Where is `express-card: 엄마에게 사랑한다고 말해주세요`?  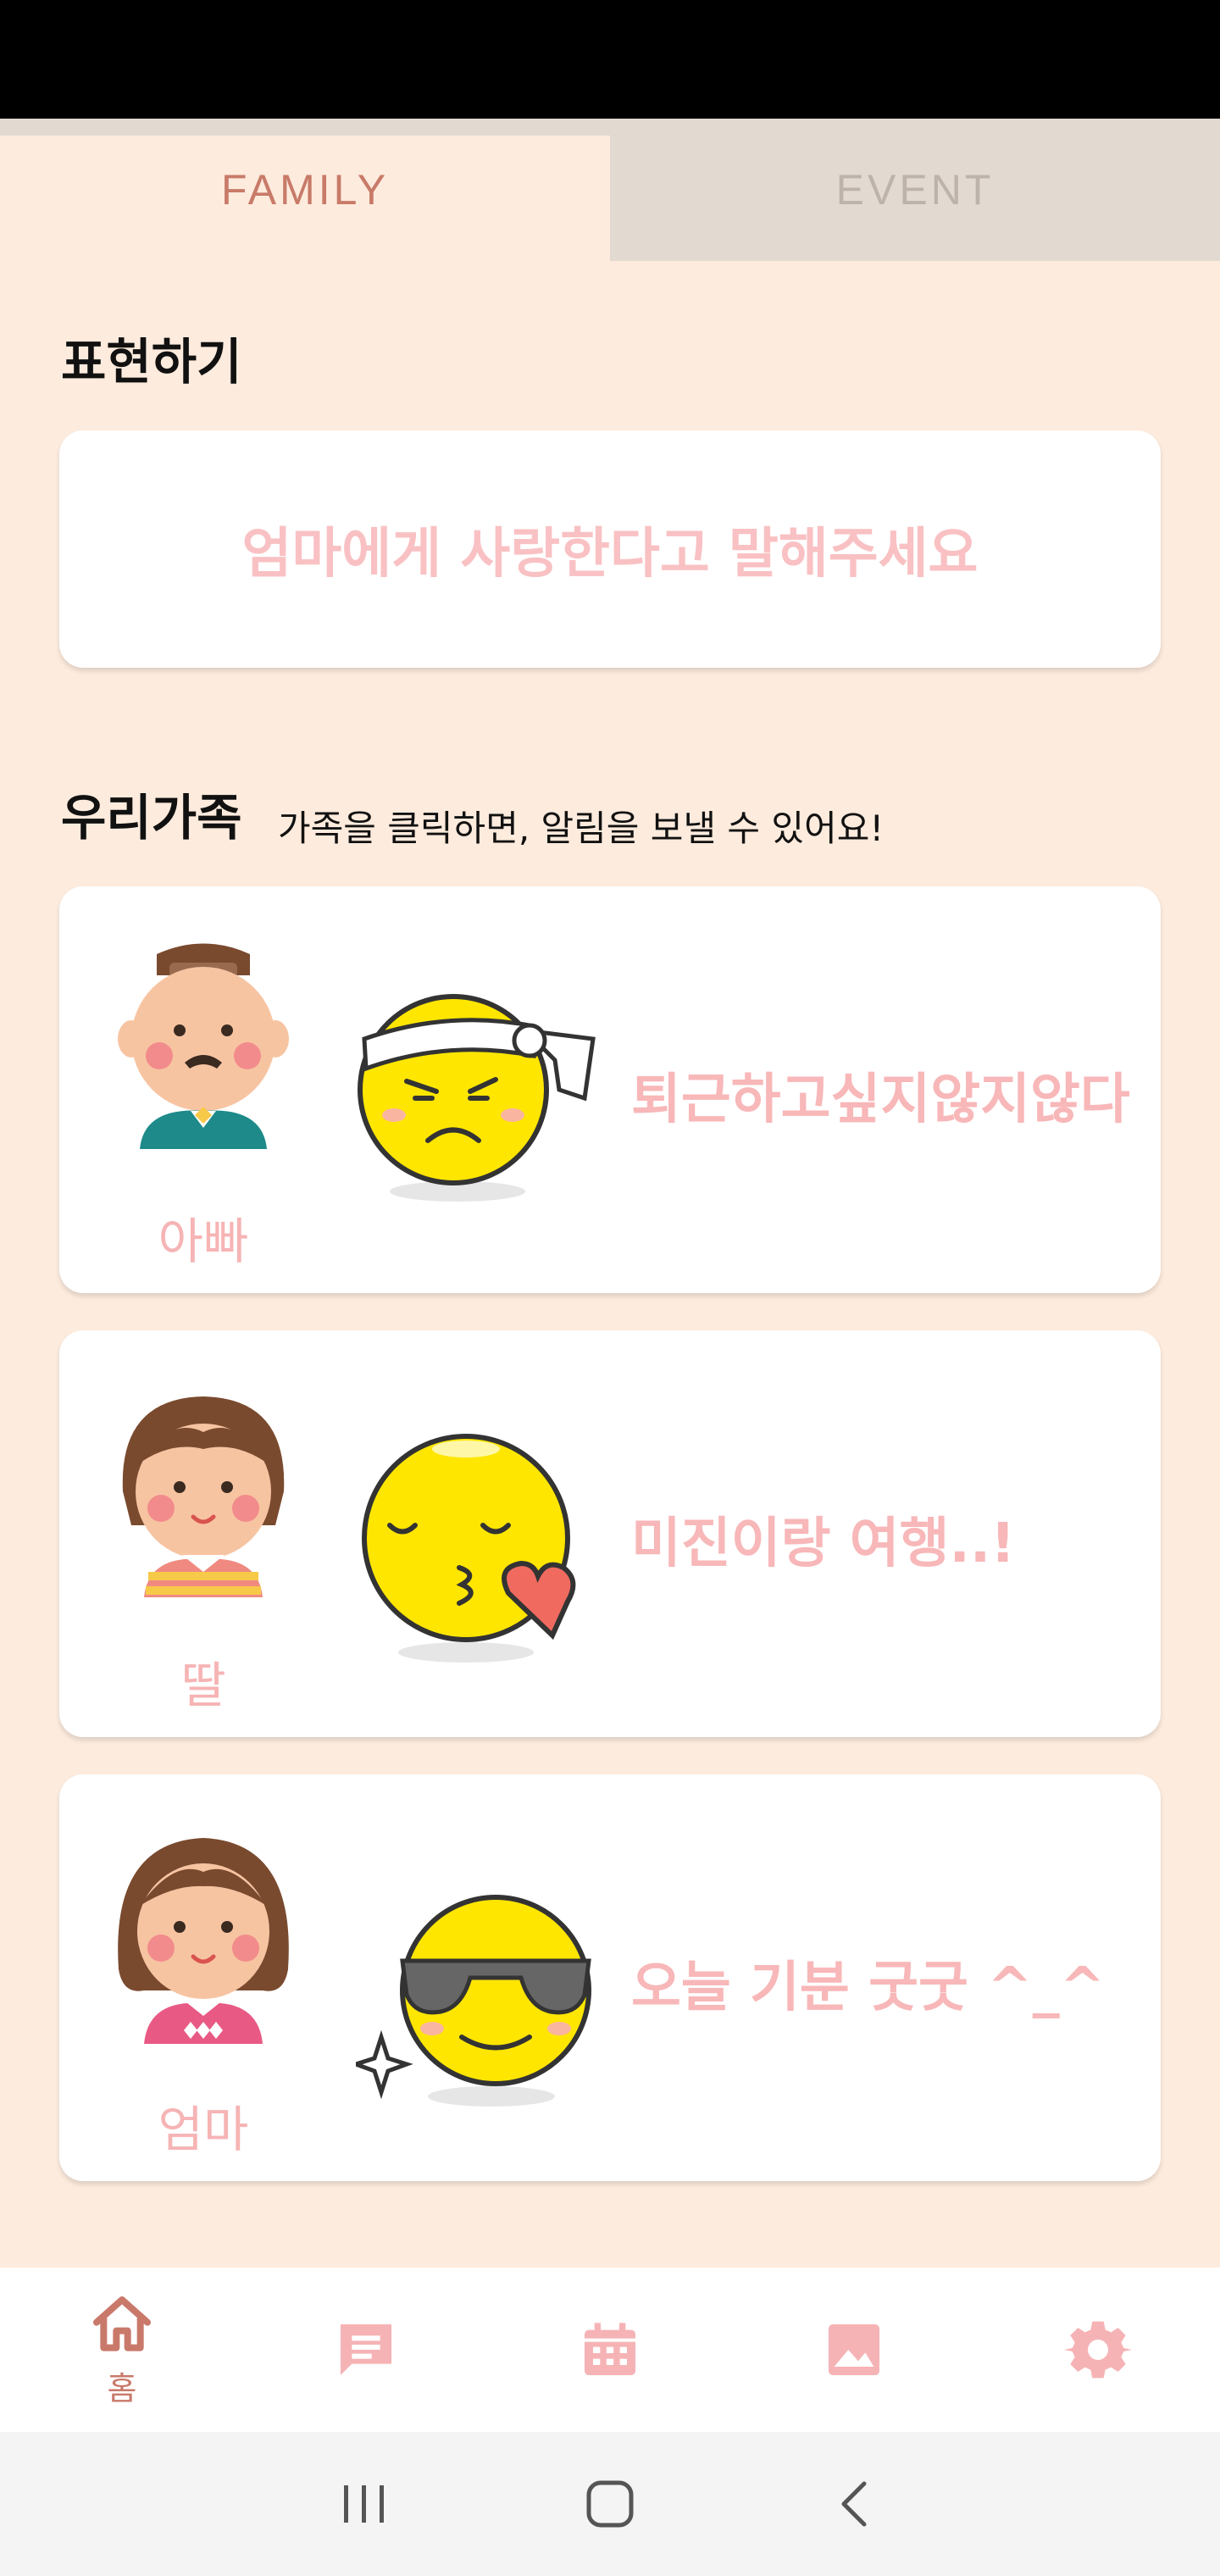
express-card: 엄마에게 사랑한다고 말해주세요 is located at coordinates (610, 549).